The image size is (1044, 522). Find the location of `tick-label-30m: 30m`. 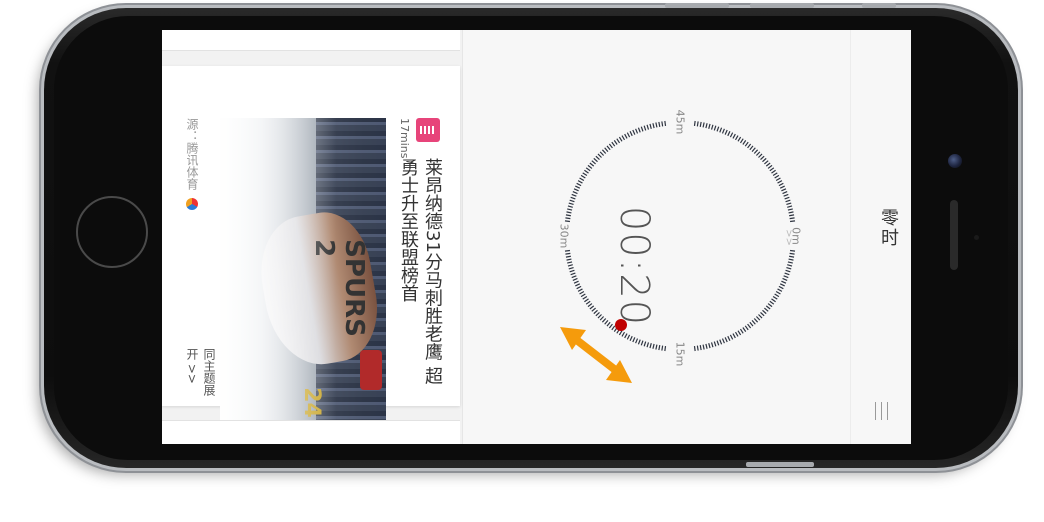

tick-label-30m: 30m is located at coordinates (564, 236).